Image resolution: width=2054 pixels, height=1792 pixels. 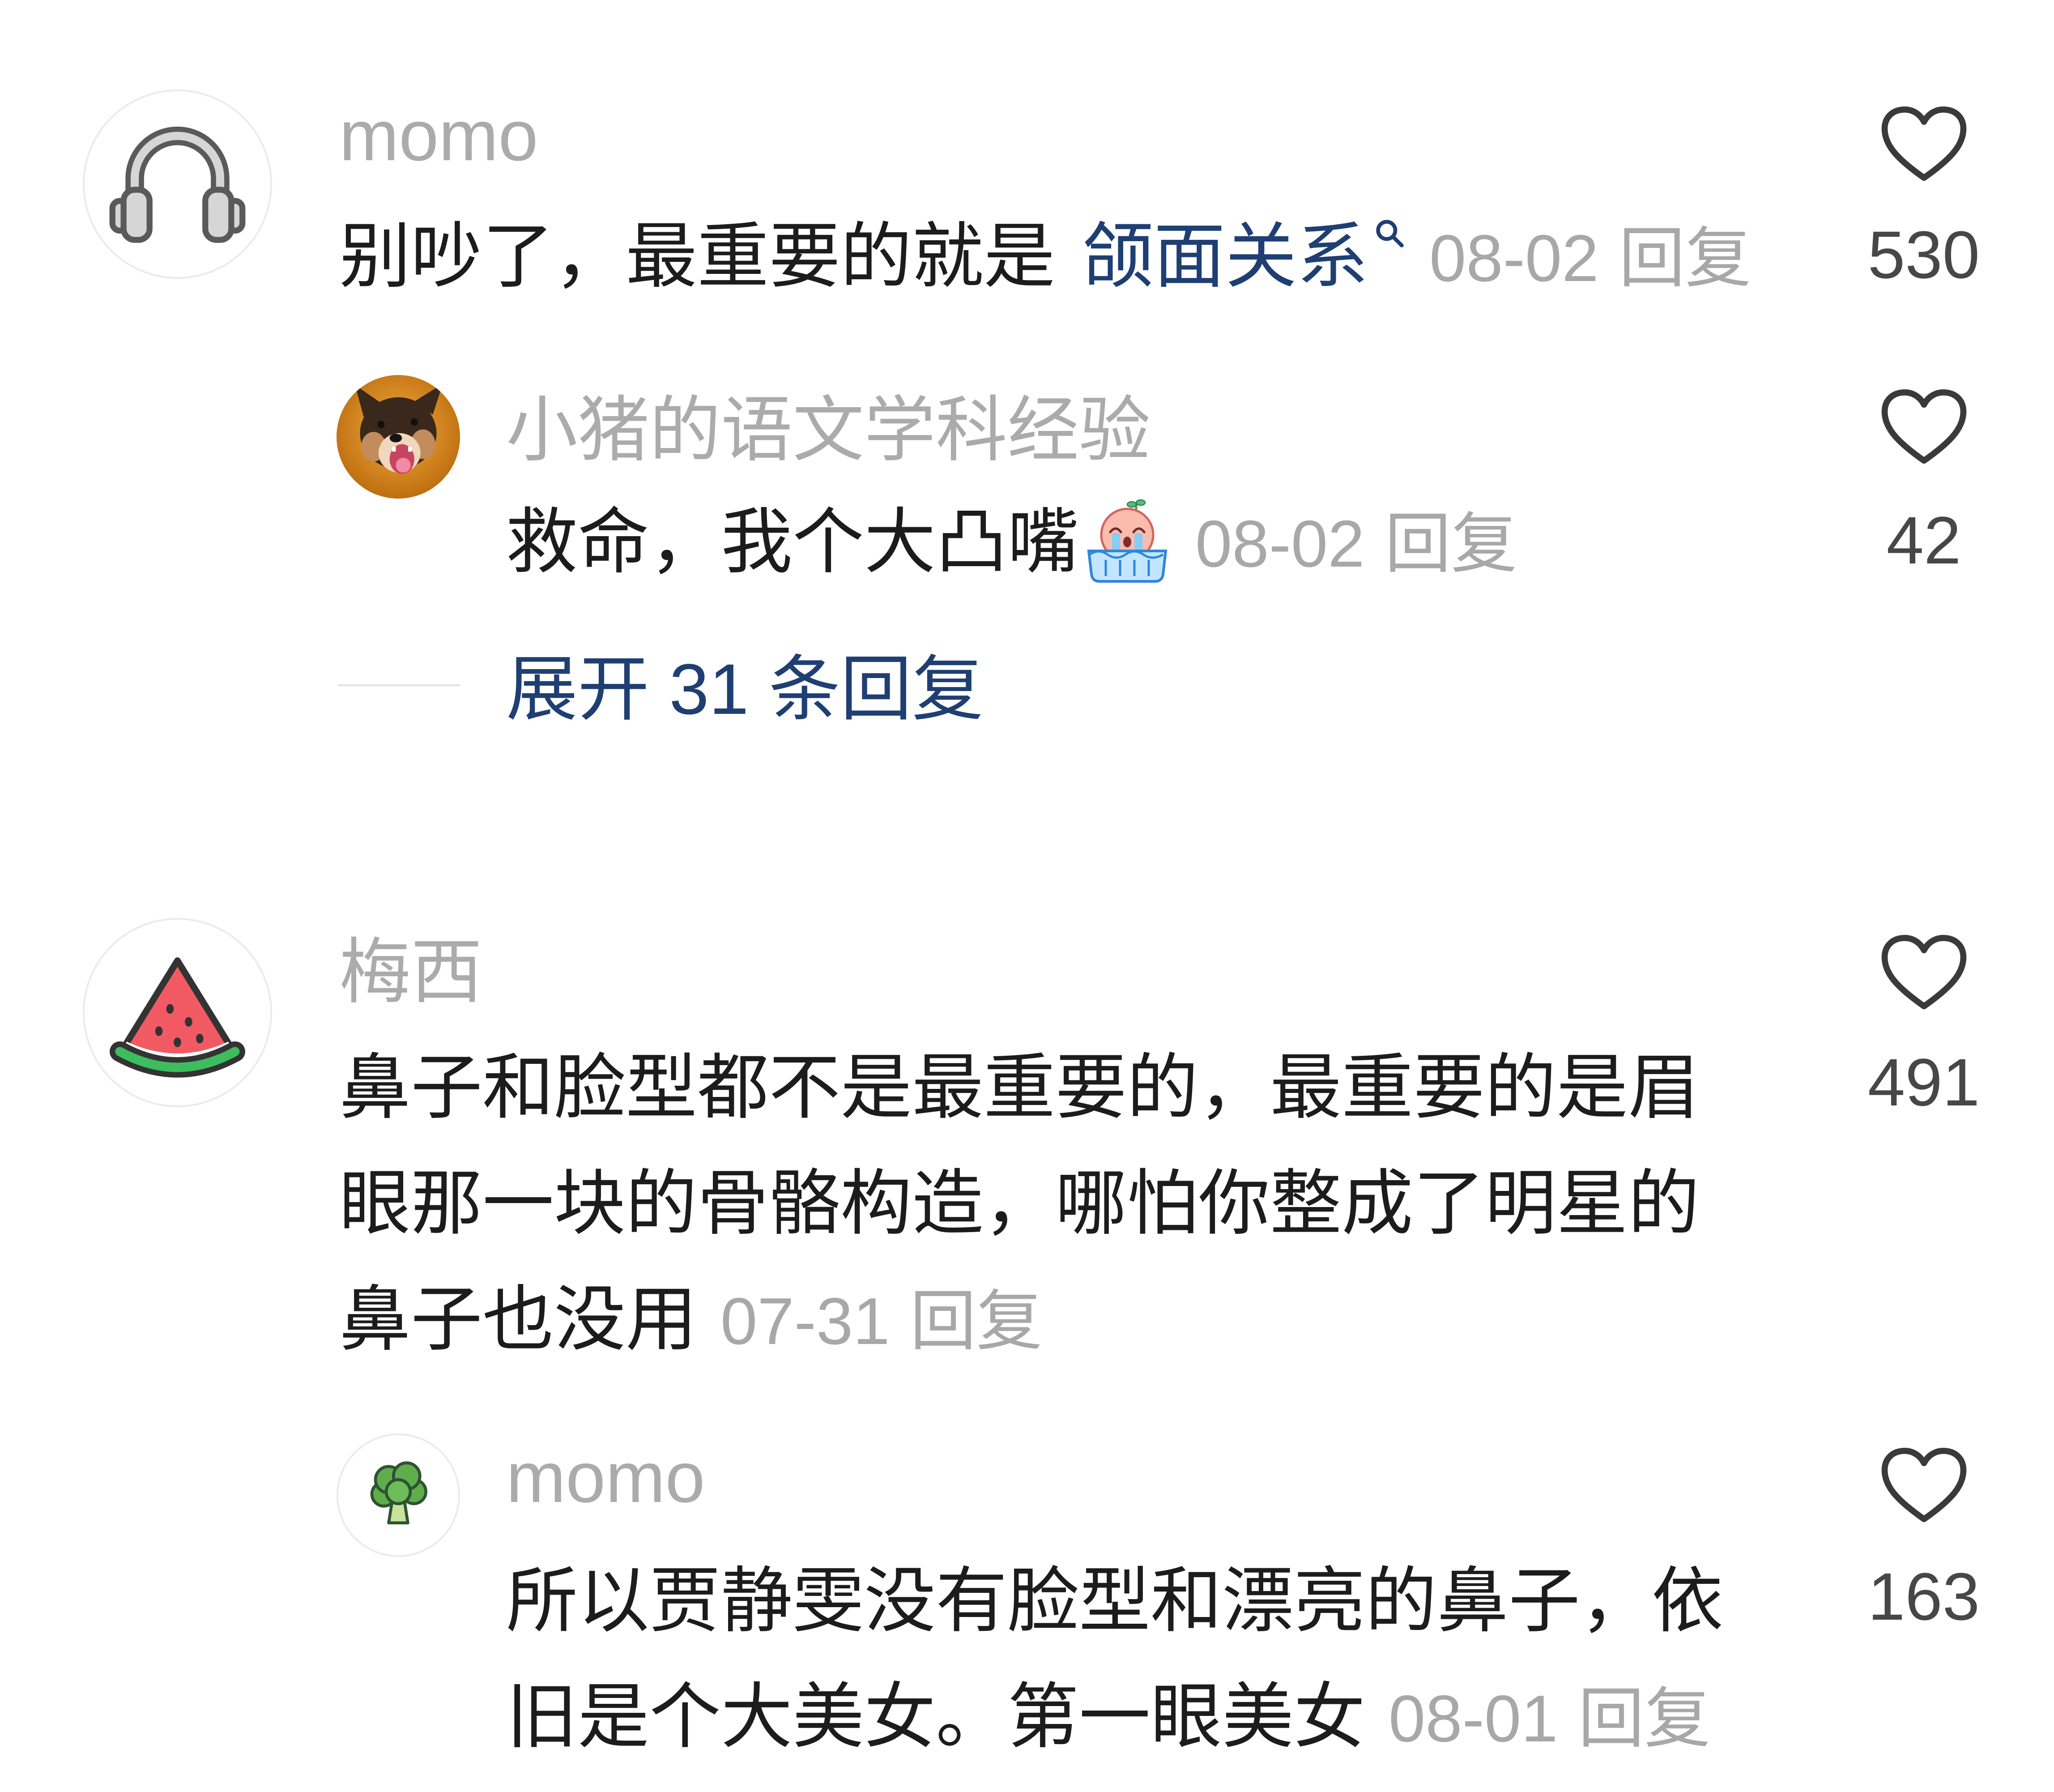 I want to click on topic-link: 颌面关系, so click(x=1225, y=256).